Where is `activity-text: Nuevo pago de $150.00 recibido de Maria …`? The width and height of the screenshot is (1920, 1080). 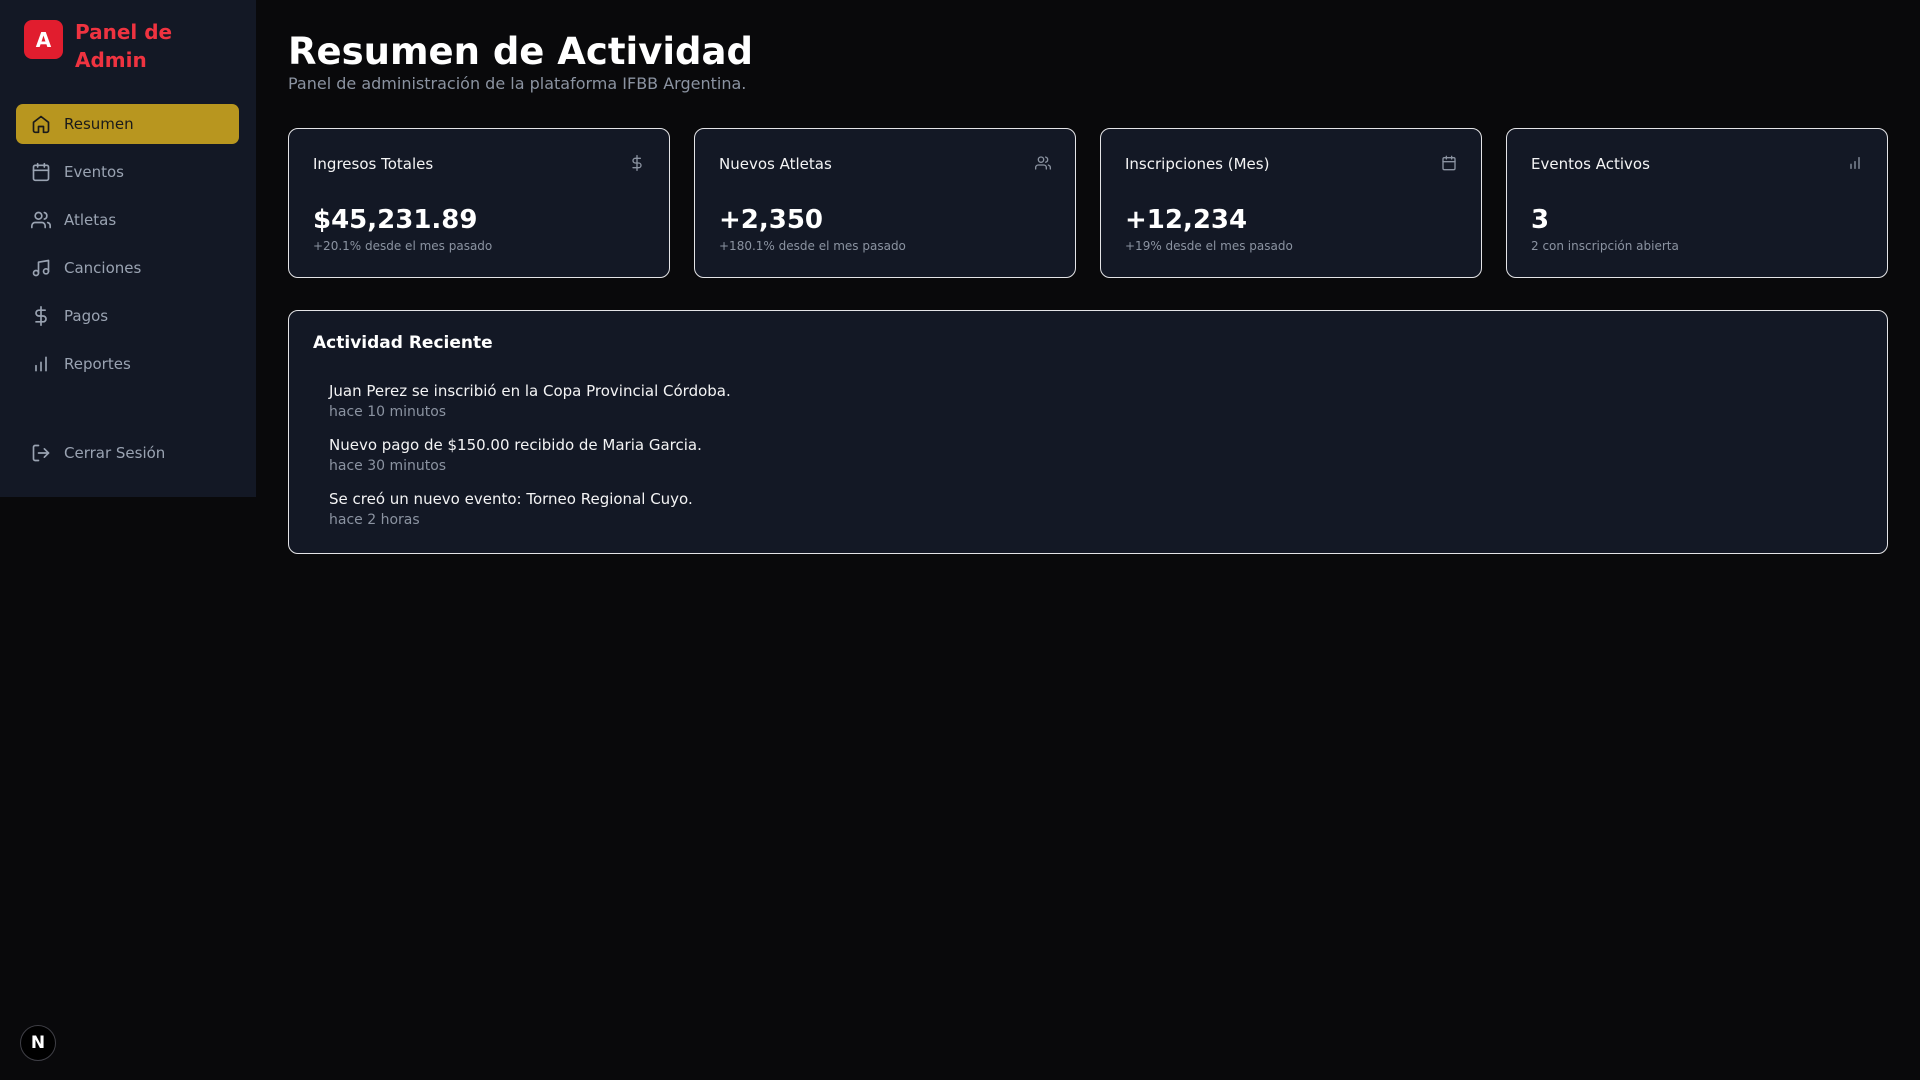
activity-text: Nuevo pago de $150.00 recibido de Maria … is located at coordinates (515, 445).